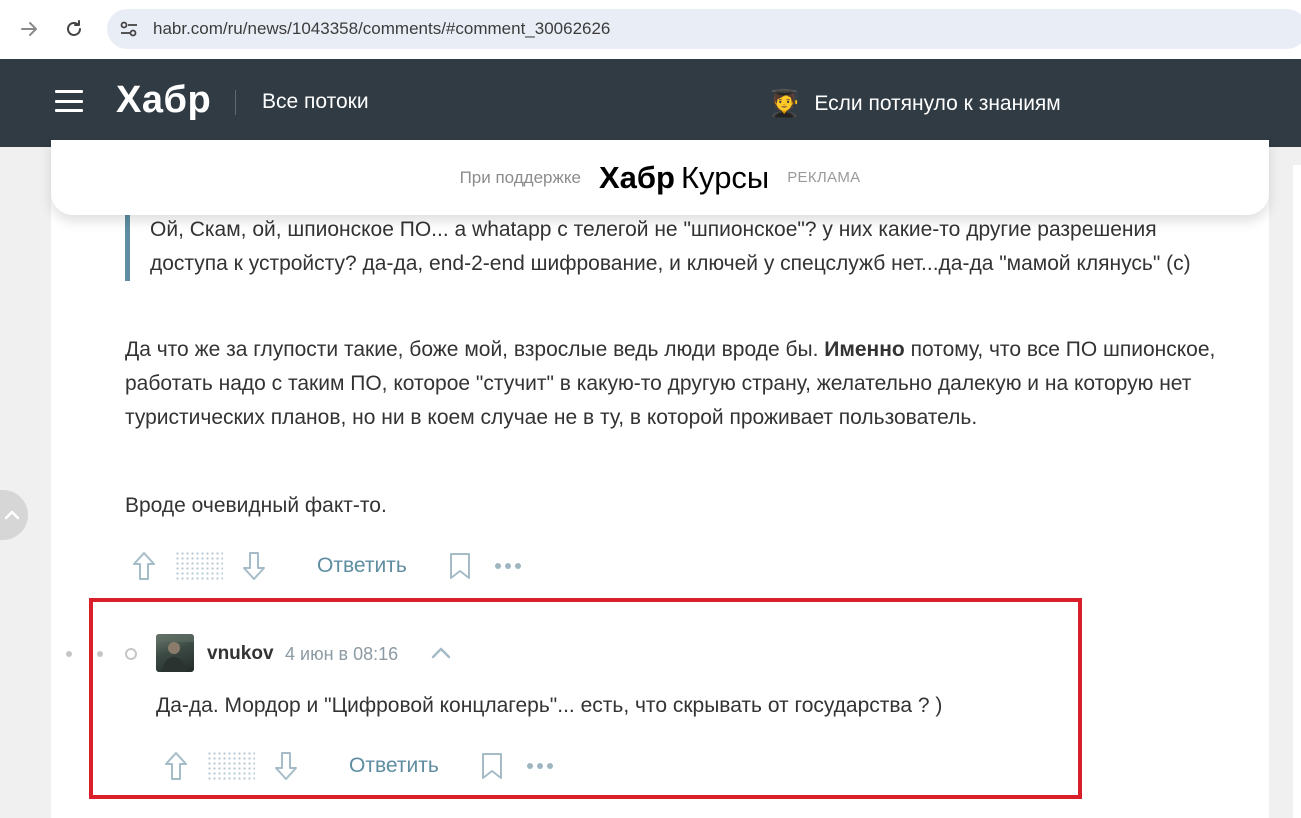 The height and width of the screenshot is (818, 1301). Describe the element at coordinates (864, 349) in the screenshot. I see `comment-text-bold: Именно` at that location.